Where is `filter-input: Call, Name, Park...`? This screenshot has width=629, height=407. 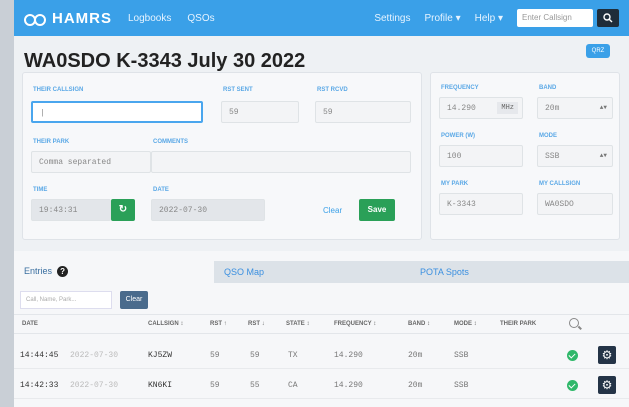
filter-input: Call, Name, Park... is located at coordinates (66, 300).